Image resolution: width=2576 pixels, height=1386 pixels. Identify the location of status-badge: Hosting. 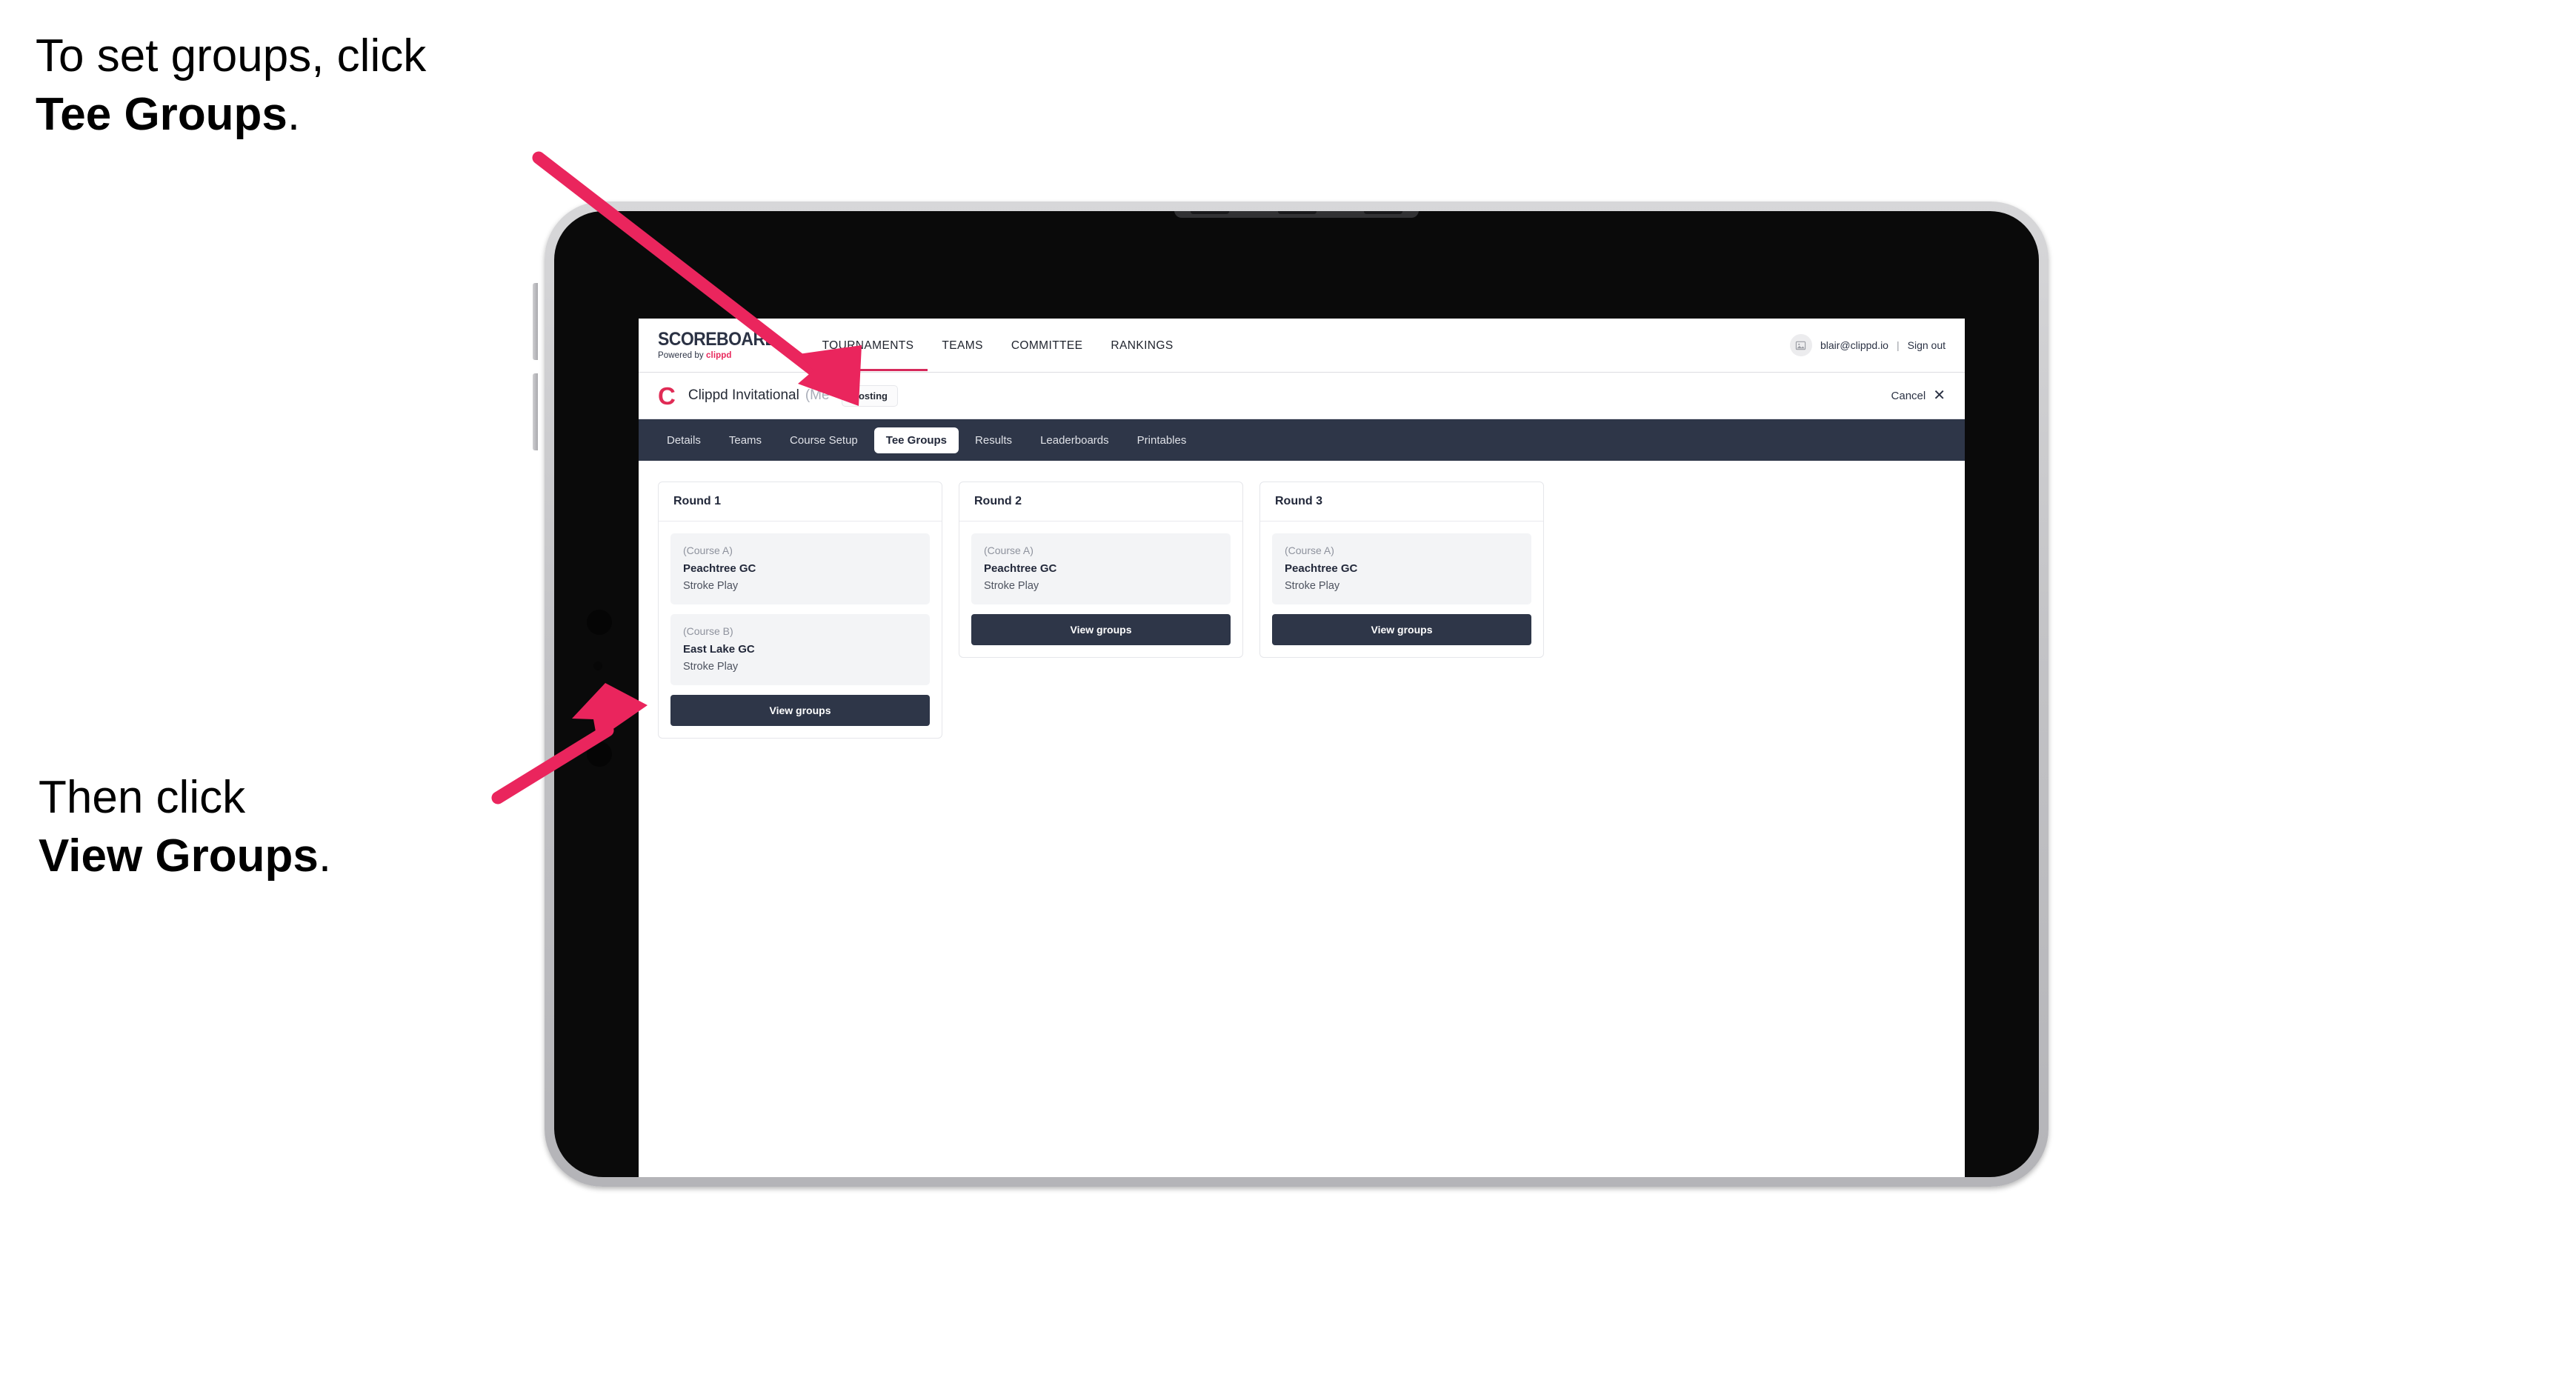
(869, 395).